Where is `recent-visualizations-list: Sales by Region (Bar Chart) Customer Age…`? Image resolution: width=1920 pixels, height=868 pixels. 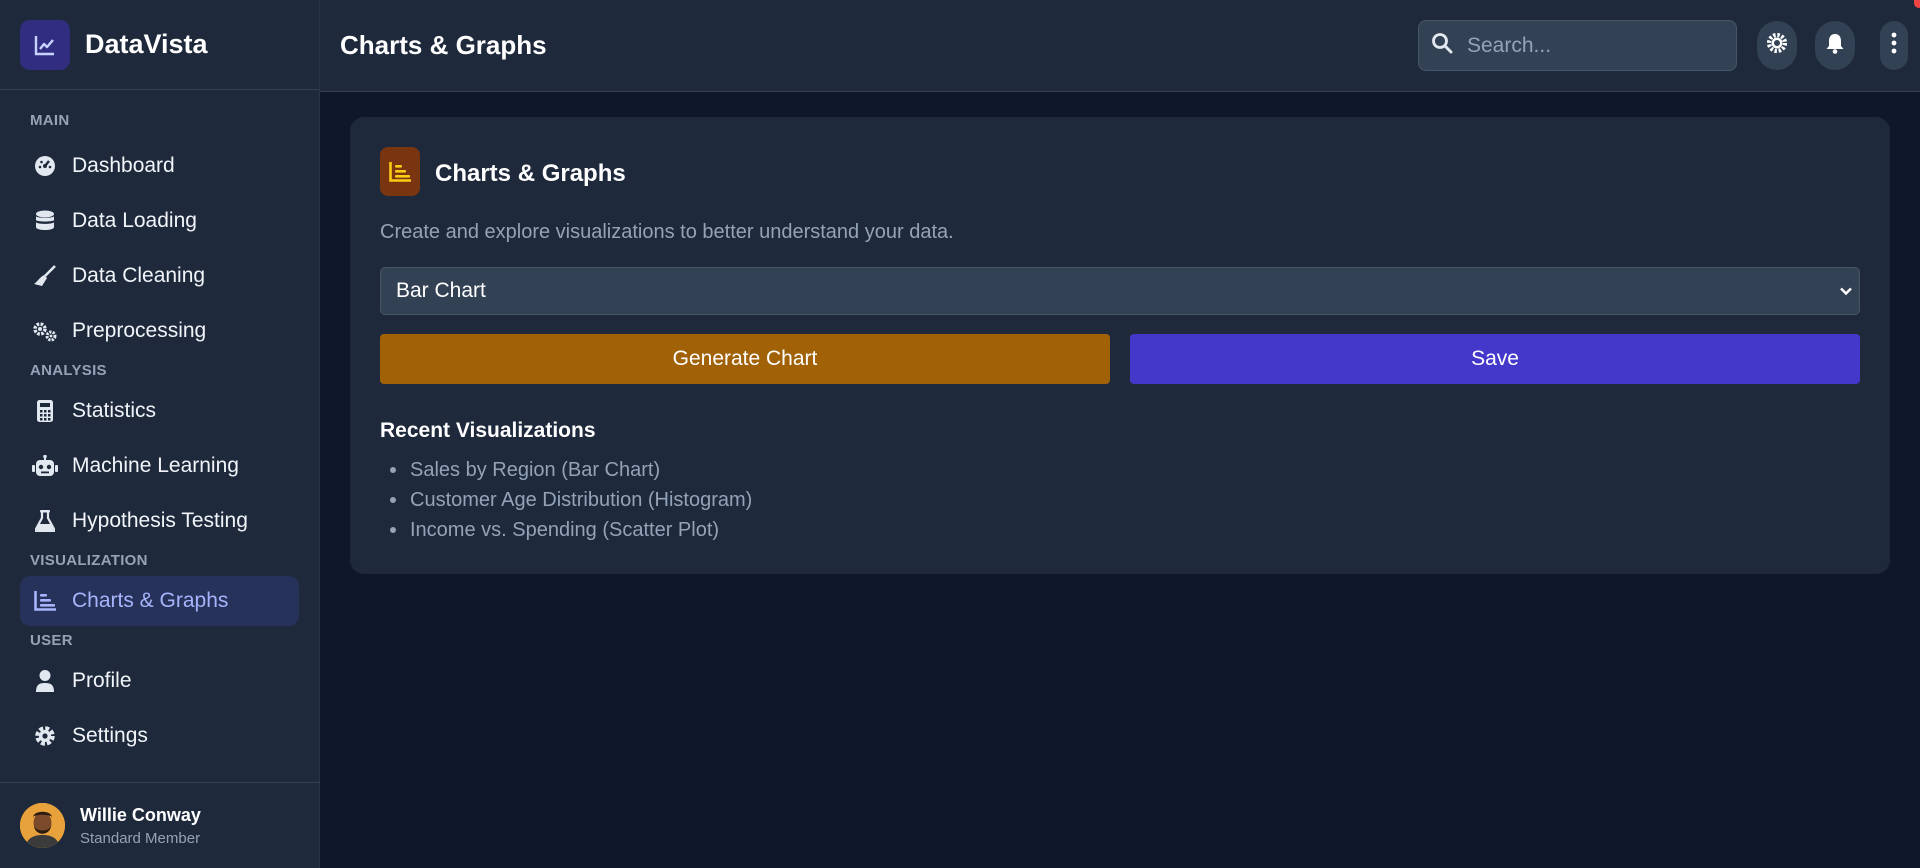 recent-visualizations-list: Sales by Region (Bar Chart) Customer Age… is located at coordinates (566, 500).